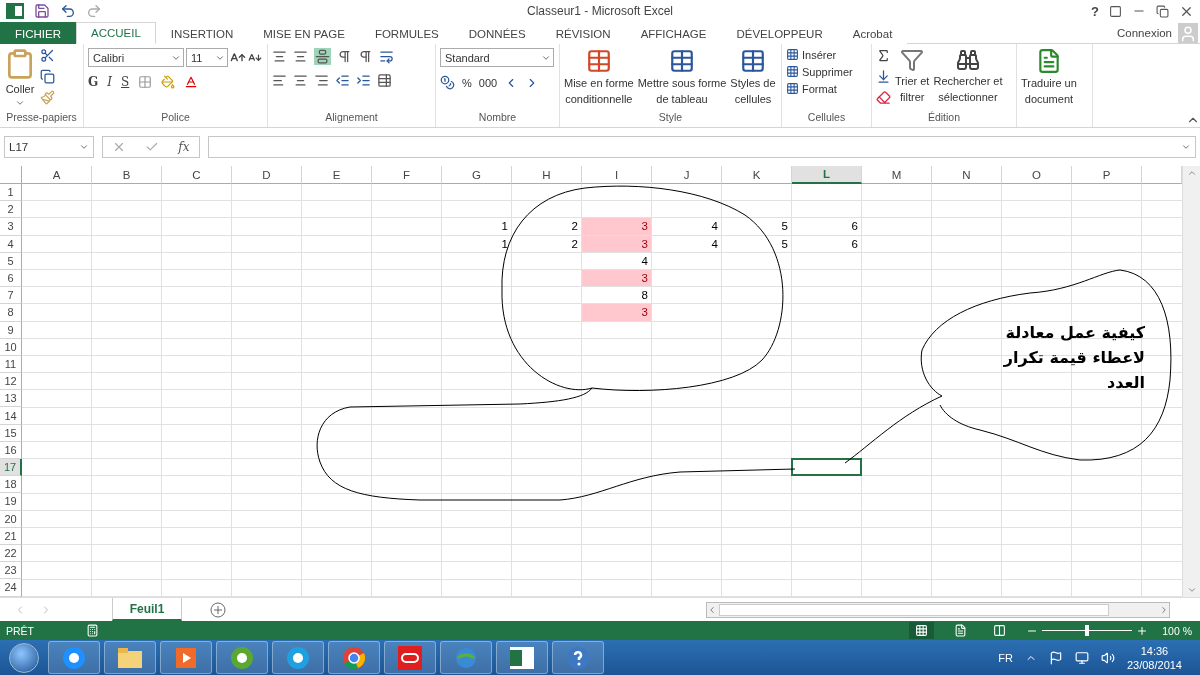 The width and height of the screenshot is (1200, 675). I want to click on style-button: Styles de cellules, so click(753, 79).